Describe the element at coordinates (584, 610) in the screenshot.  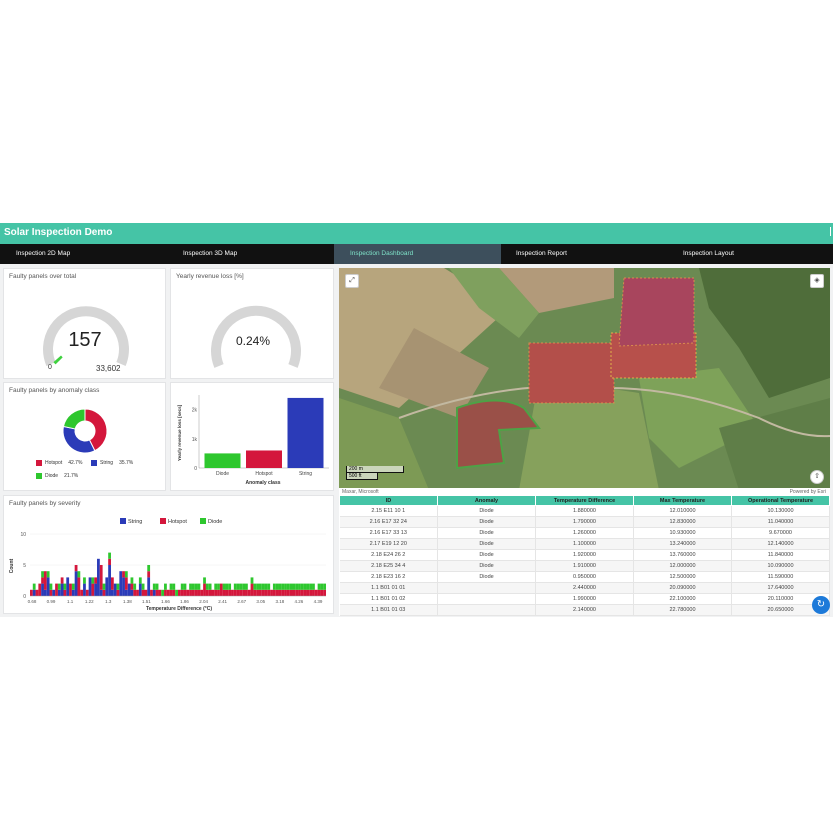
I see `table-row: 1.1 B01 01 03 2.140000 22.780000 20.650000` at that location.